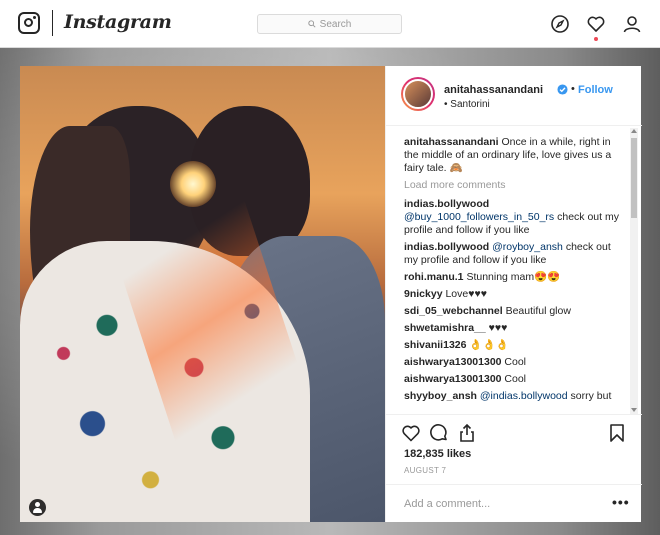 Image resolution: width=660 pixels, height=535 pixels. Describe the element at coordinates (451, 142) in the screenshot. I see `caption-username: anitahassanandani` at that location.